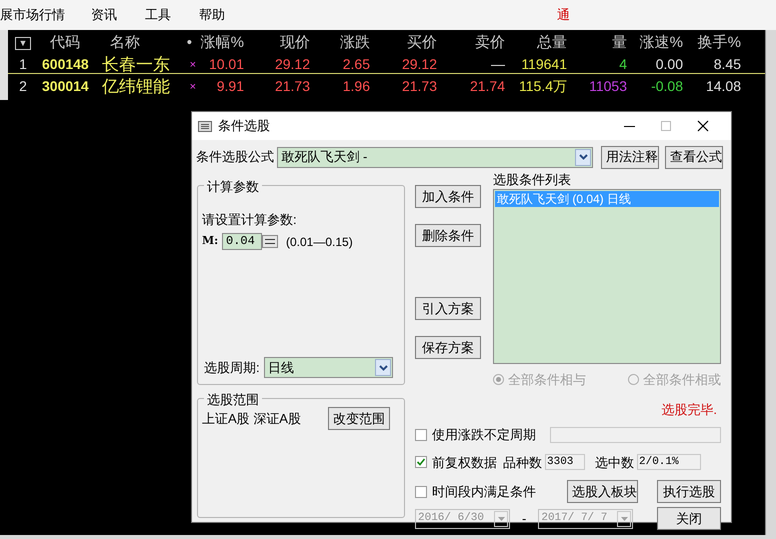 The height and width of the screenshot is (539, 776). I want to click on table-cell-text: 亿纬锂能, so click(136, 87).